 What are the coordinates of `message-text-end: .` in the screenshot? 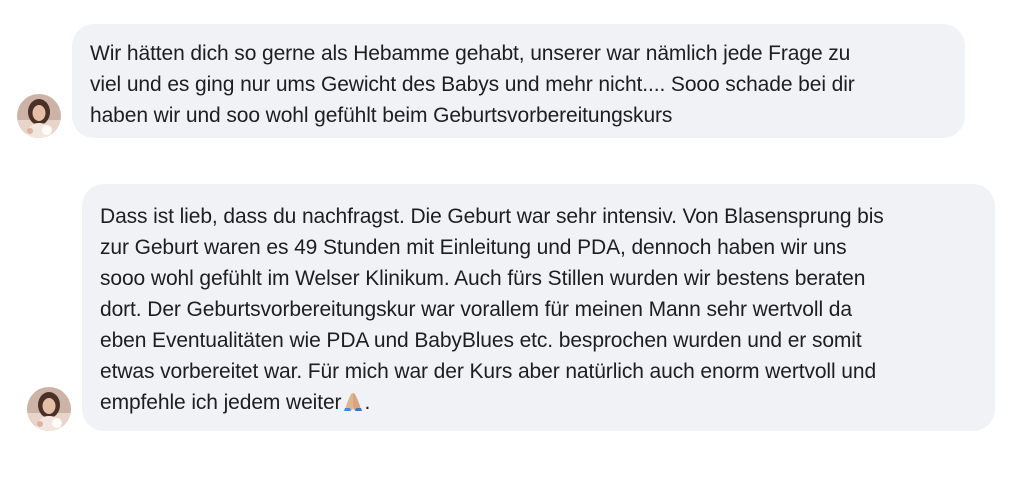 It's located at (367, 402).